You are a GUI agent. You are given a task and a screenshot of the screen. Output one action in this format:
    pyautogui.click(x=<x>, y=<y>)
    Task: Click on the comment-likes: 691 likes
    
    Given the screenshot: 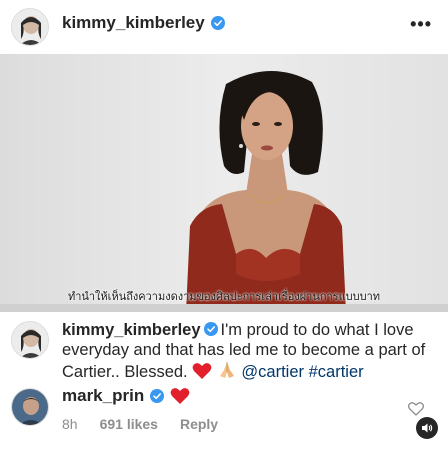 What is the action you would take?
    pyautogui.click(x=129, y=424)
    